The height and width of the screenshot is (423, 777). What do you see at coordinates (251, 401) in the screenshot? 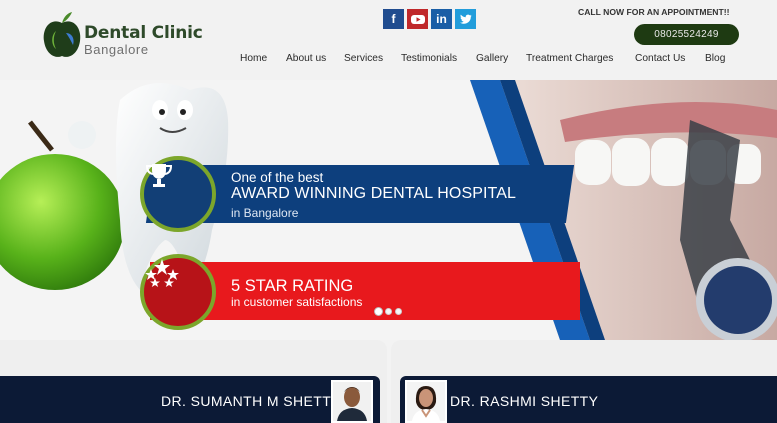
I see `doctor-name-1: DR. SUMANTH M SHETTY` at bounding box center [251, 401].